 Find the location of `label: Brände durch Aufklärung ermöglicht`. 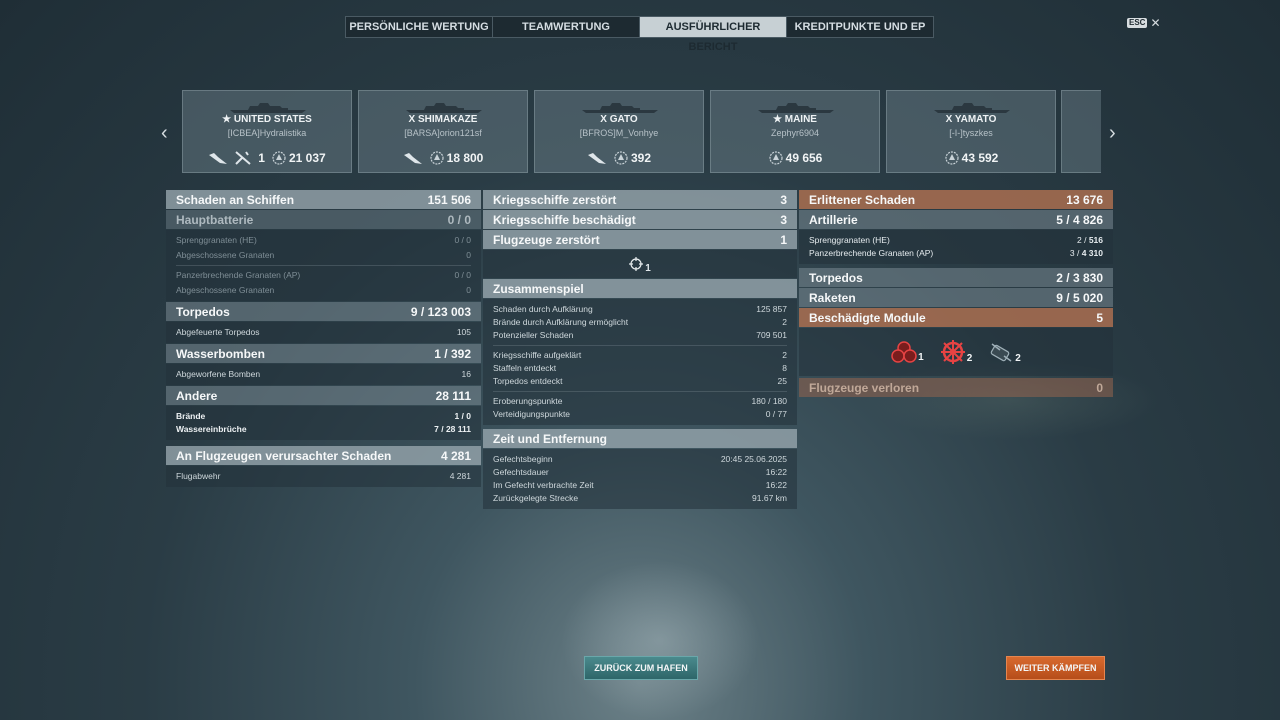

label: Brände durch Aufklärung ermöglicht is located at coordinates (561, 322).